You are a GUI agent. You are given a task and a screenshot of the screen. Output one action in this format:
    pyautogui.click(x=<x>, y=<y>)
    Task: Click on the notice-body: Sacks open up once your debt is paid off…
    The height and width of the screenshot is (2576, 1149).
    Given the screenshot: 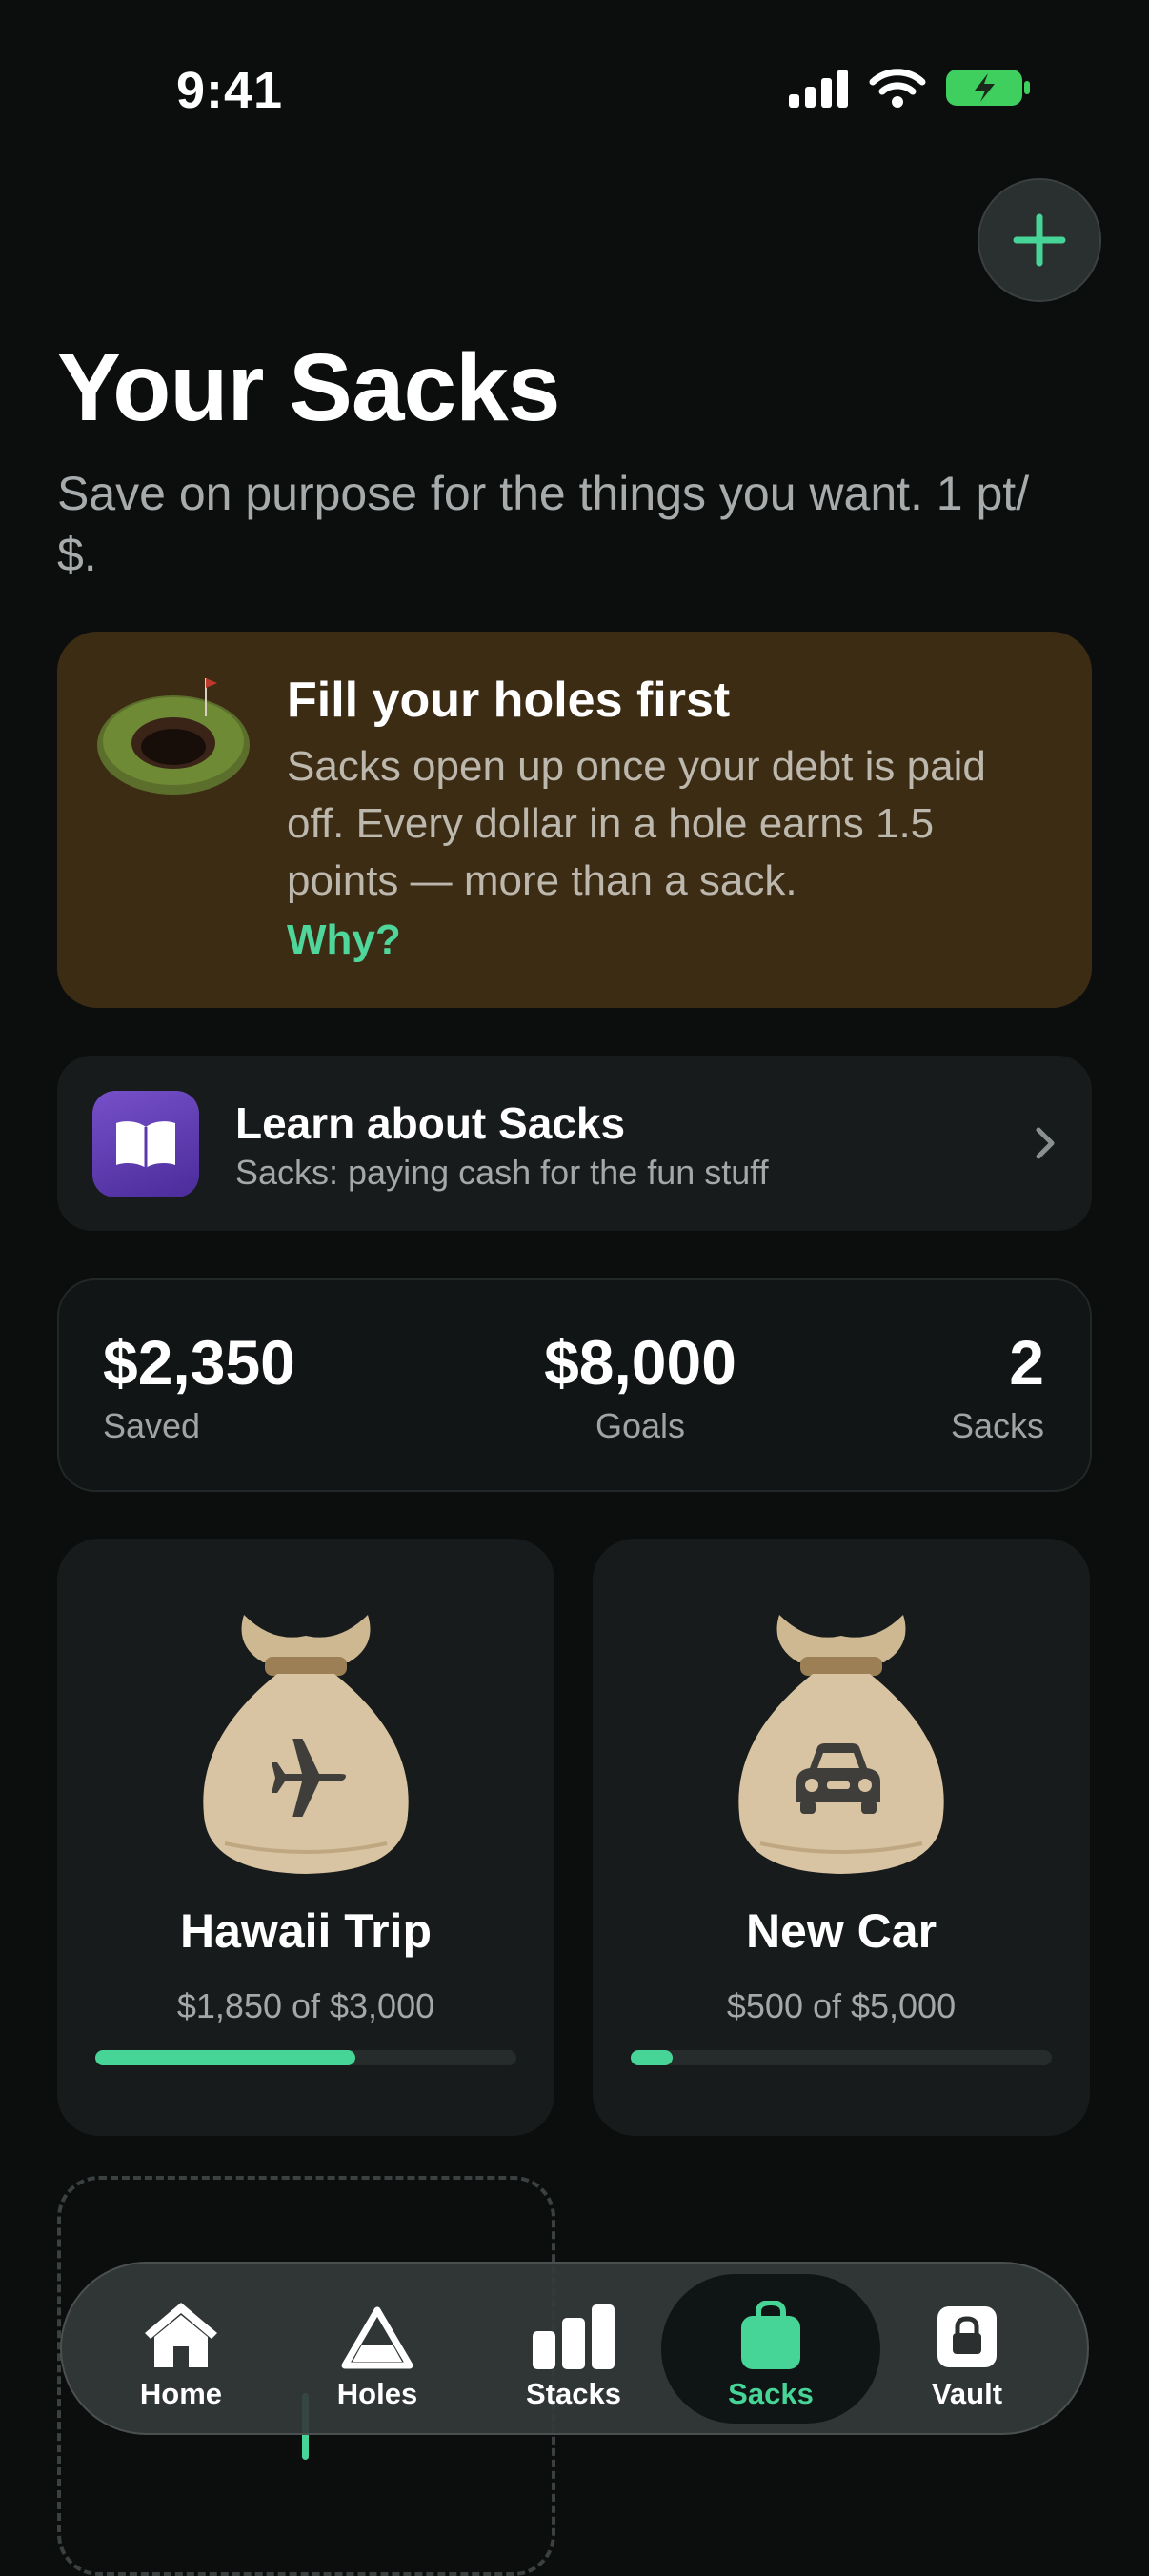 What is the action you would take?
    pyautogui.click(x=636, y=824)
    